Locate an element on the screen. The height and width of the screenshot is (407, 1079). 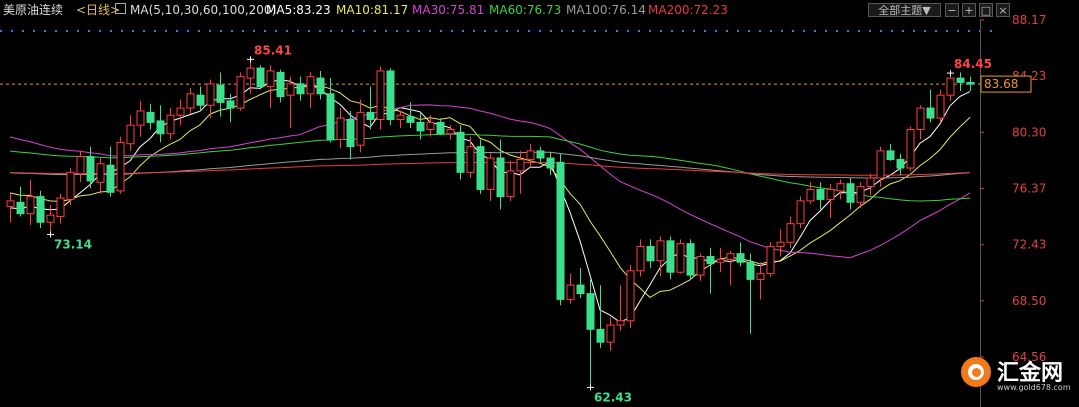
high-label: 84.45 is located at coordinates (973, 64).